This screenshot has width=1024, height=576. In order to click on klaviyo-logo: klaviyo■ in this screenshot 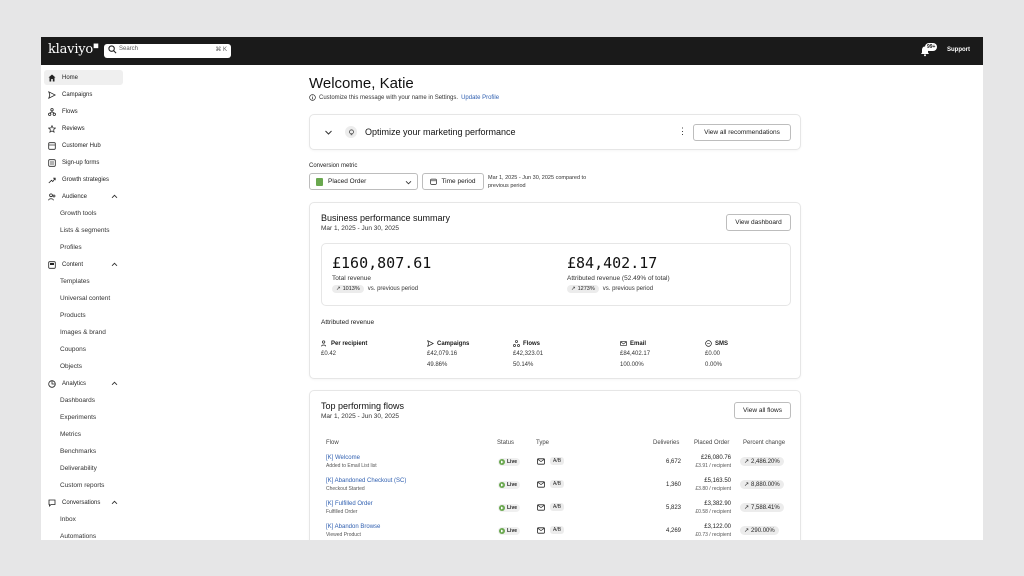, I will do `click(73, 49)`.